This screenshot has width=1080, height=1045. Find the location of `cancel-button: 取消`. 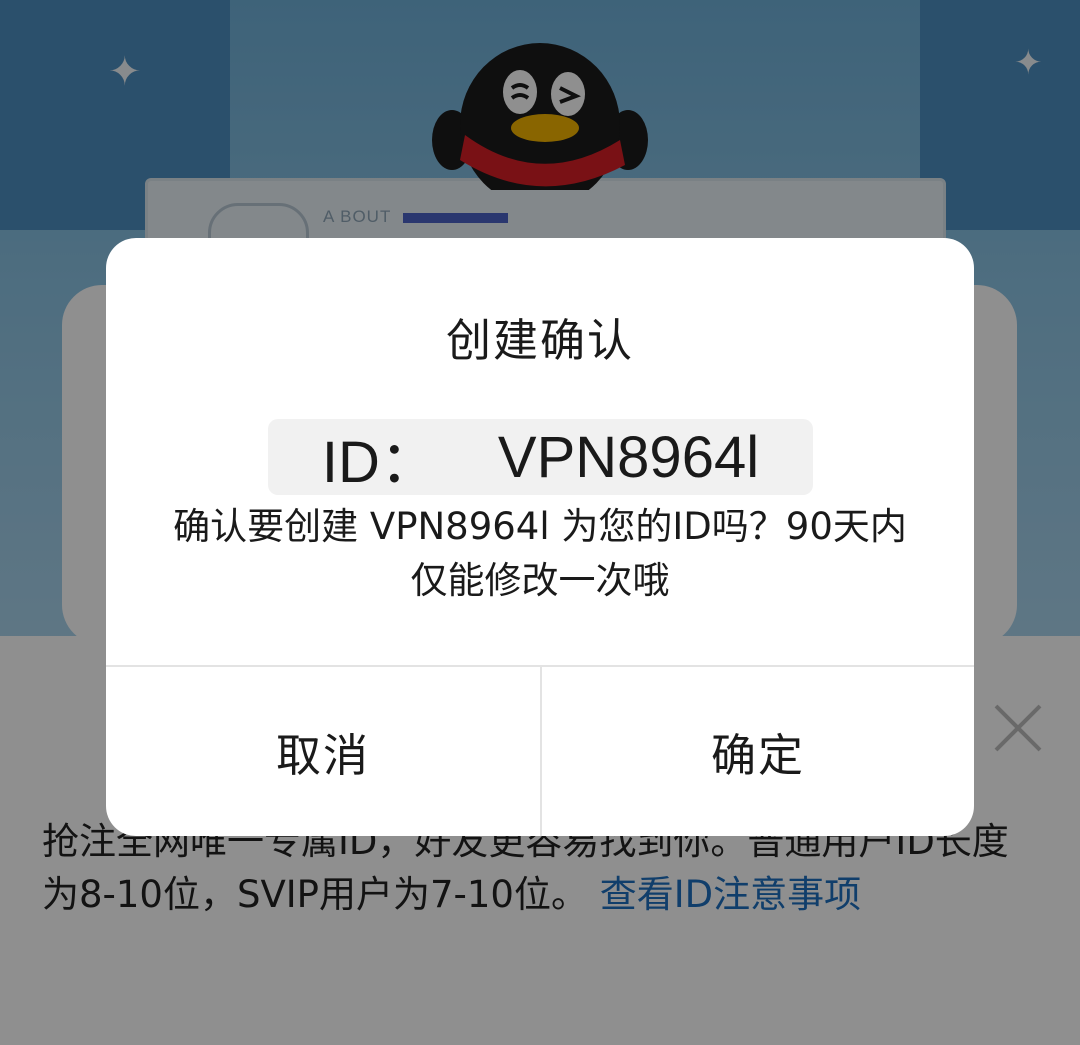

cancel-button: 取消 is located at coordinates (323, 751).